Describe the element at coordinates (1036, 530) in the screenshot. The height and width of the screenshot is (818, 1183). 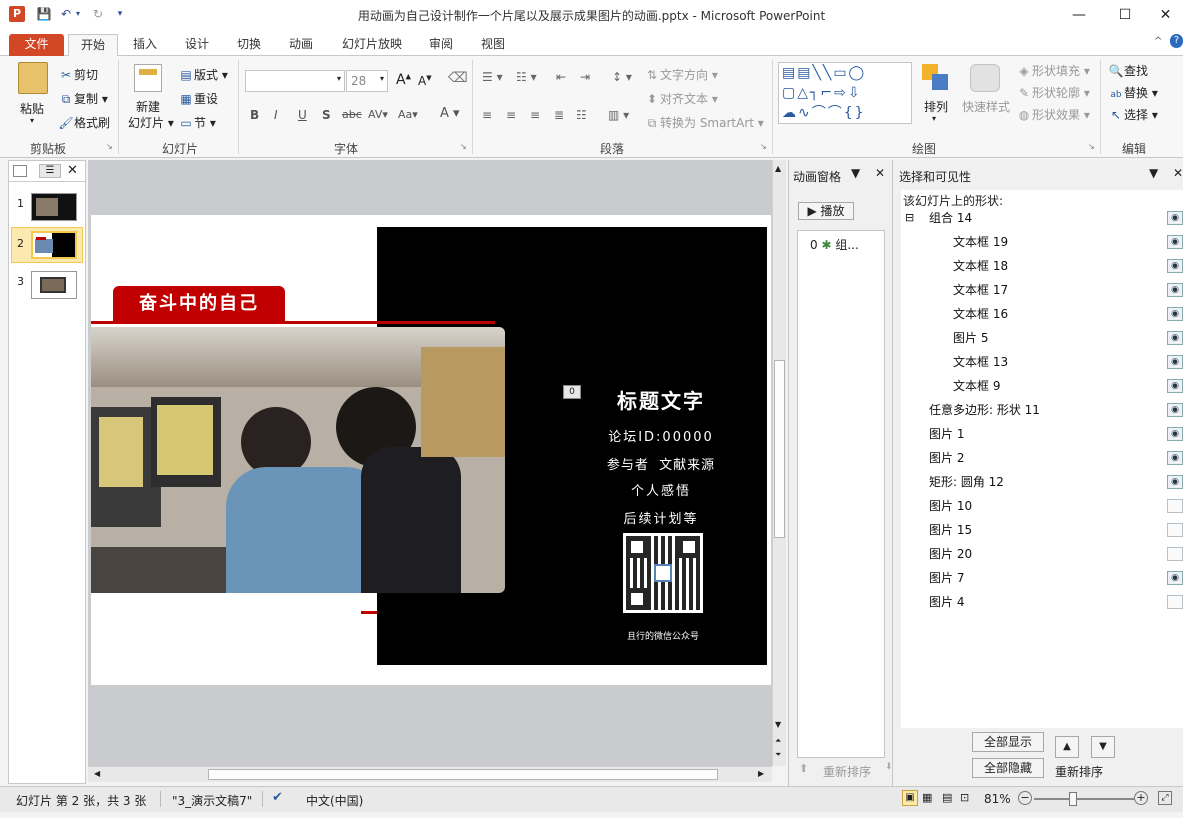
I see `shape-list-item: 图片 15` at that location.